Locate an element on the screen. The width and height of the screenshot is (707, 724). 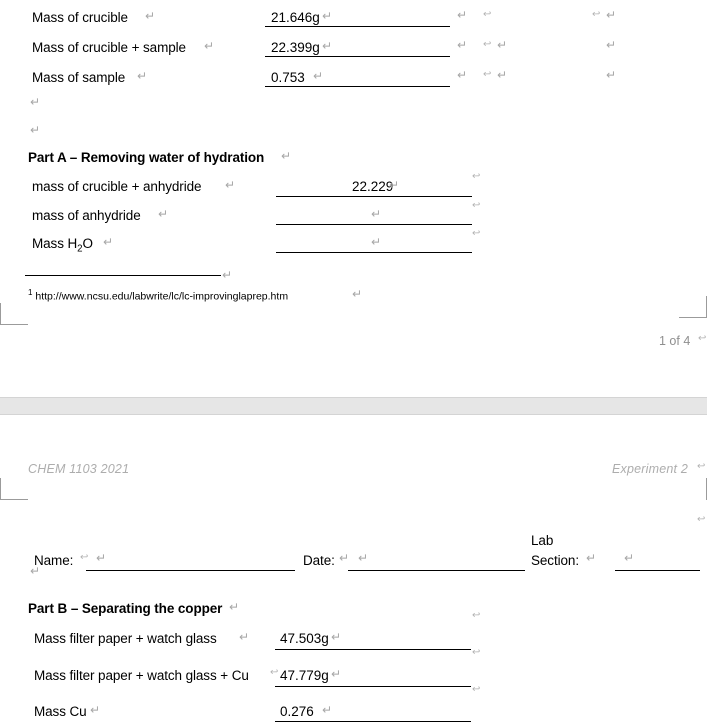
field-value-mass-of-crucible-plus-sample: 22.399g is located at coordinates (295, 47).